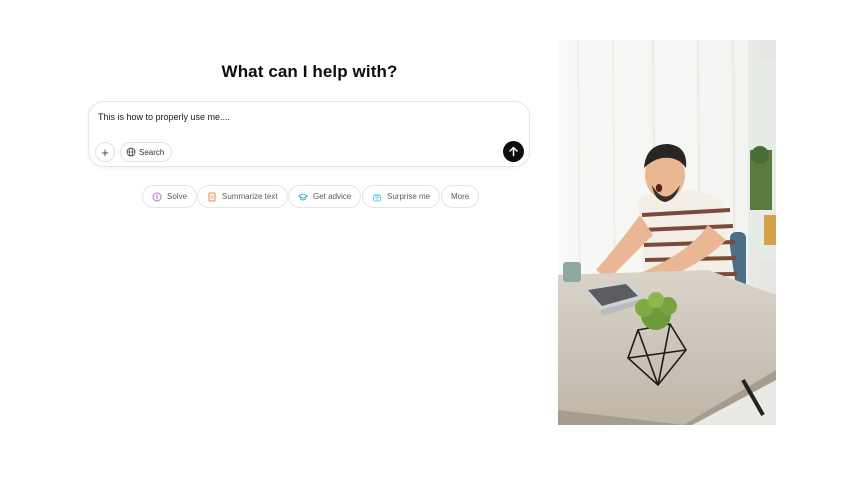  Describe the element at coordinates (409, 196) in the screenshot. I see `chip-label: Surprise me` at that location.